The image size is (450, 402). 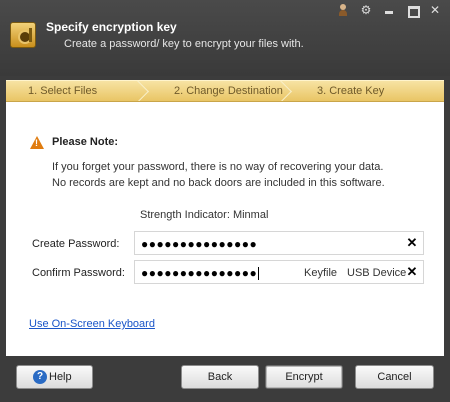 I want to click on confirm-password-label: Confirm Password:, so click(x=78, y=273).